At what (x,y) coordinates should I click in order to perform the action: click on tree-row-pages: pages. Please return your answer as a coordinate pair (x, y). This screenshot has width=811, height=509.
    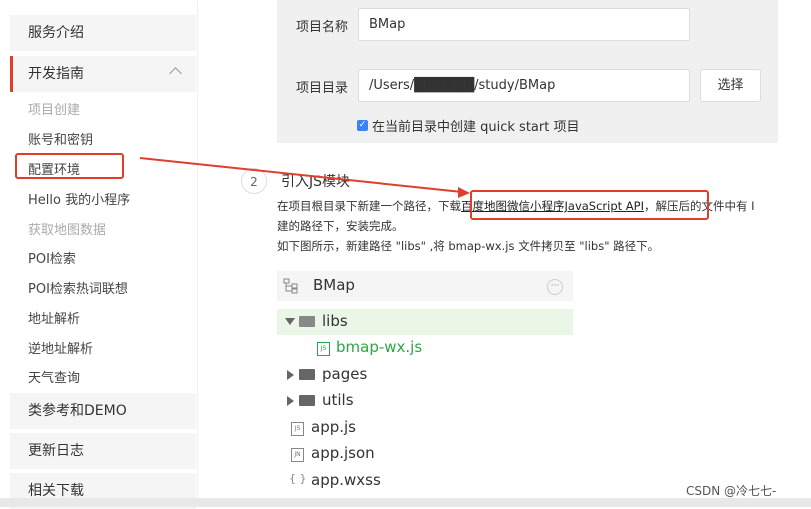
    Looking at the image, I should click on (425, 375).